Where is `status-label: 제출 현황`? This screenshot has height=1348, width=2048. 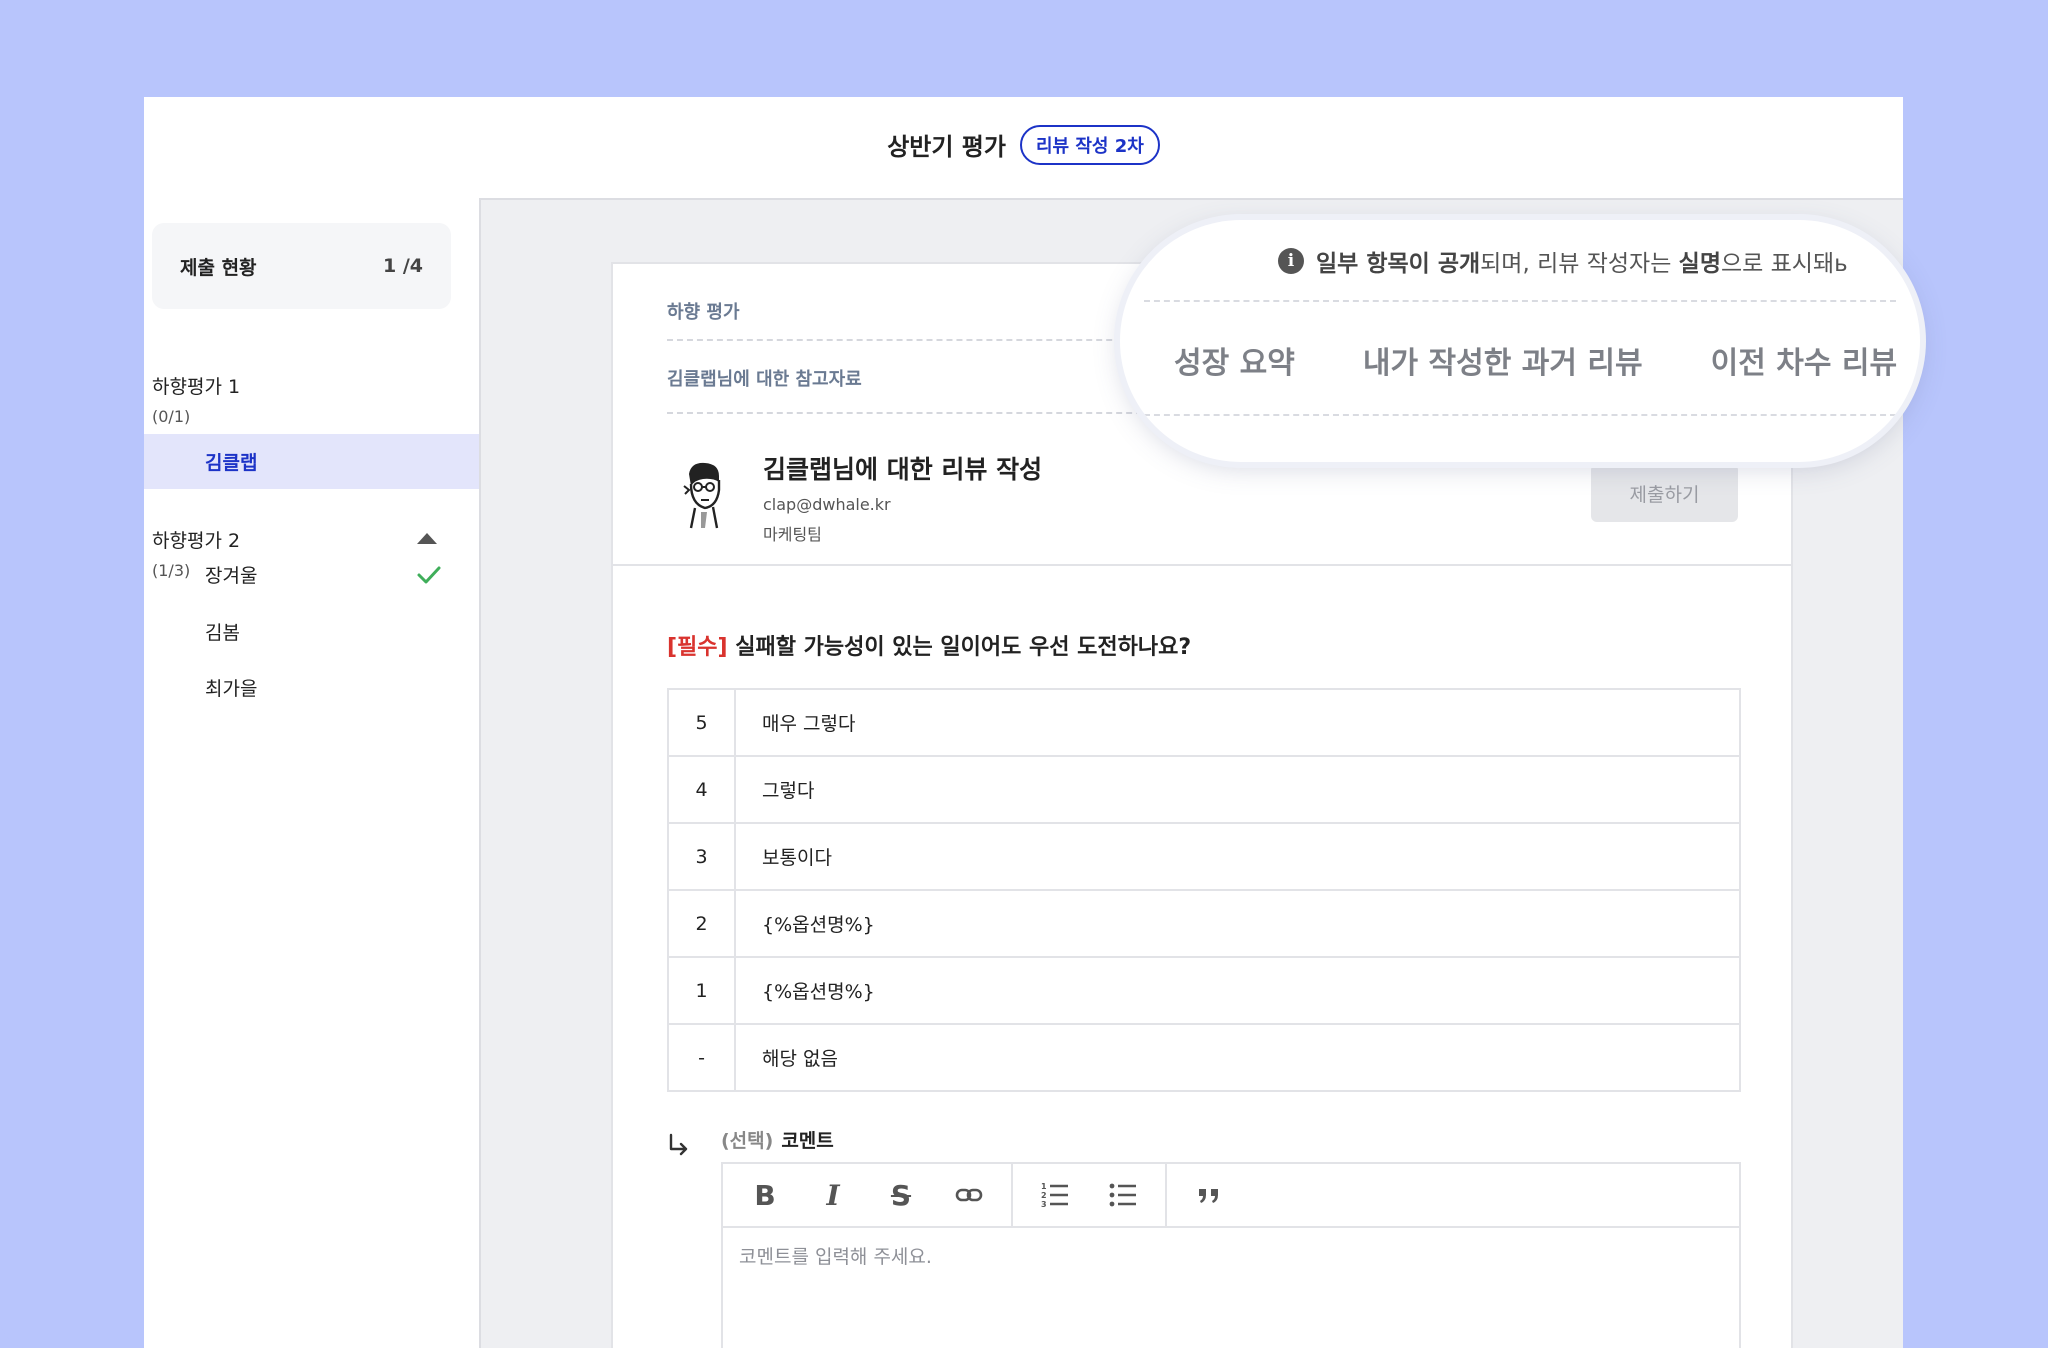 status-label: 제출 현황 is located at coordinates (218, 267).